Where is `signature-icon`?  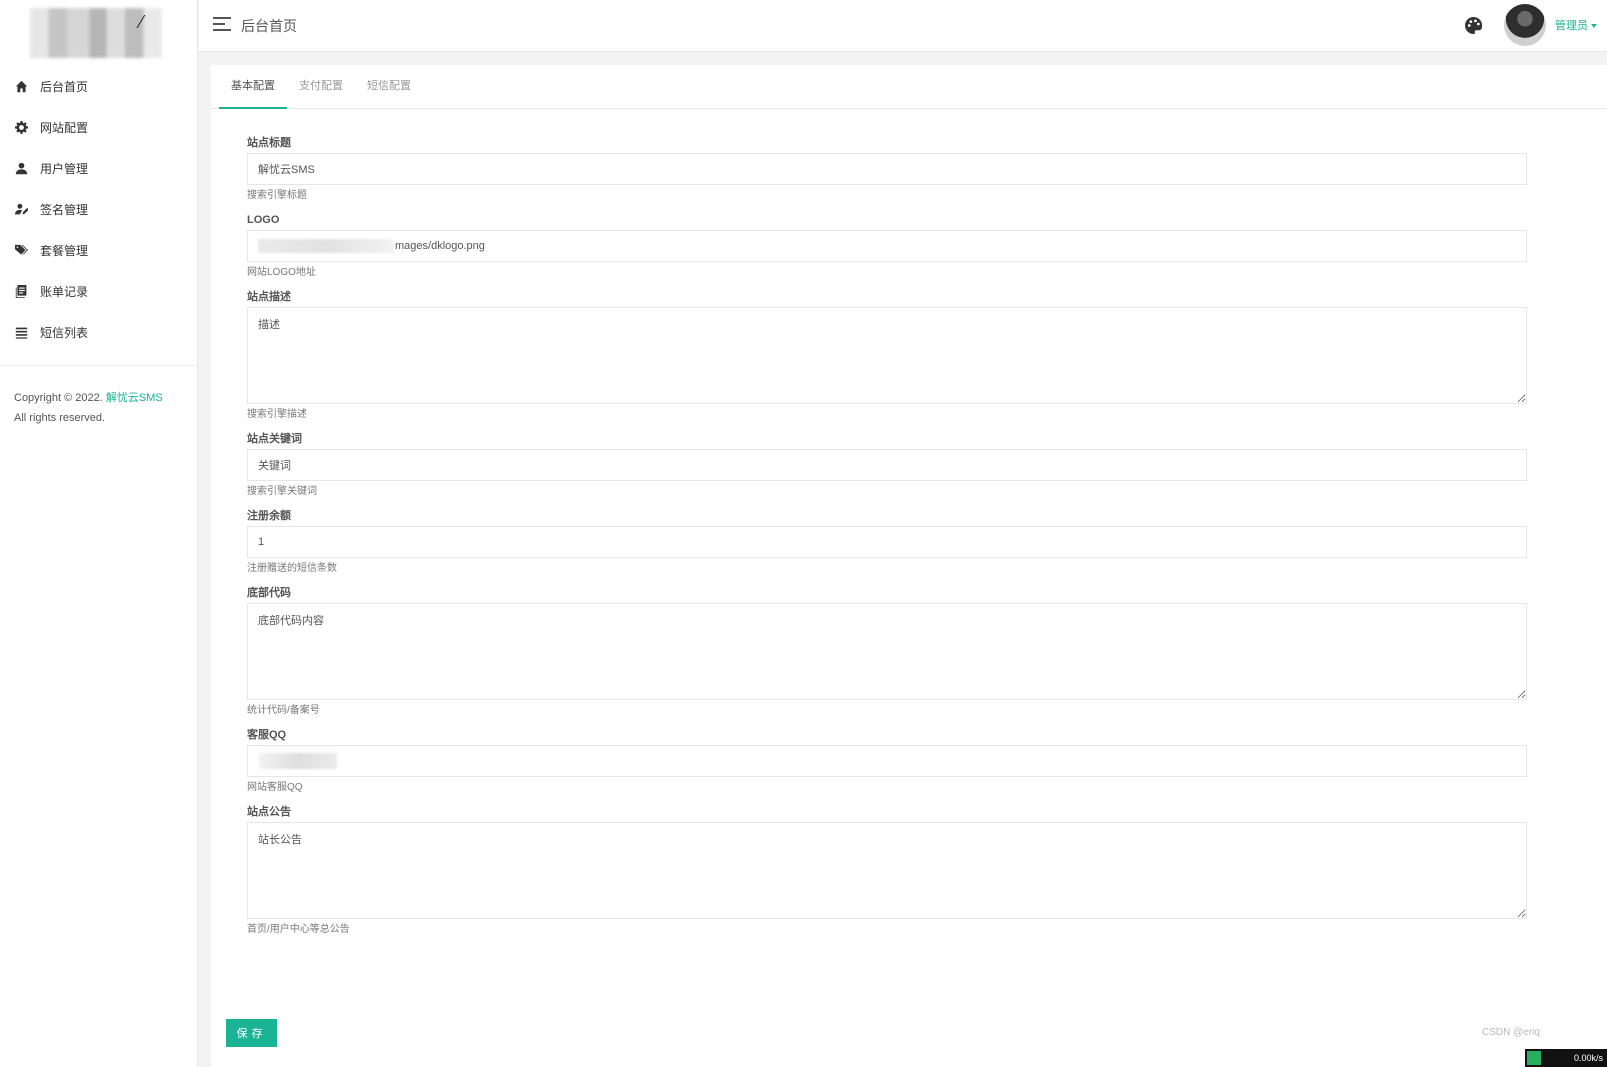
signature-icon is located at coordinates (21, 210).